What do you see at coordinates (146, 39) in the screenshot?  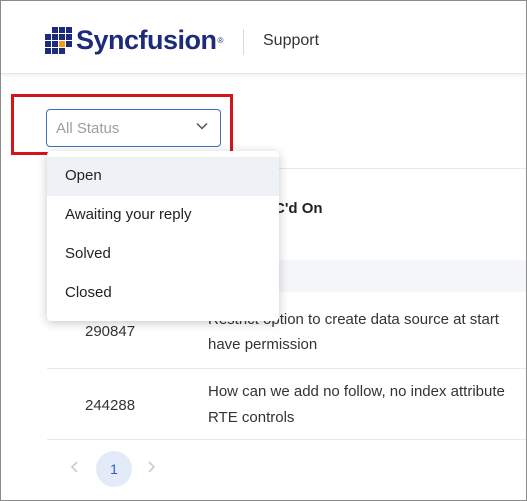 I see `brand-name: Syncfusion` at bounding box center [146, 39].